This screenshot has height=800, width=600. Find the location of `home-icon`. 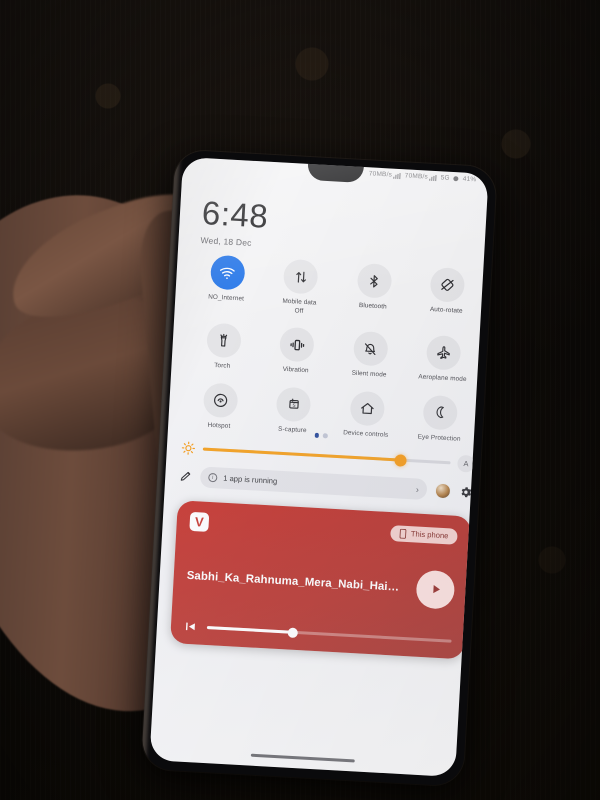

home-icon is located at coordinates (367, 408).